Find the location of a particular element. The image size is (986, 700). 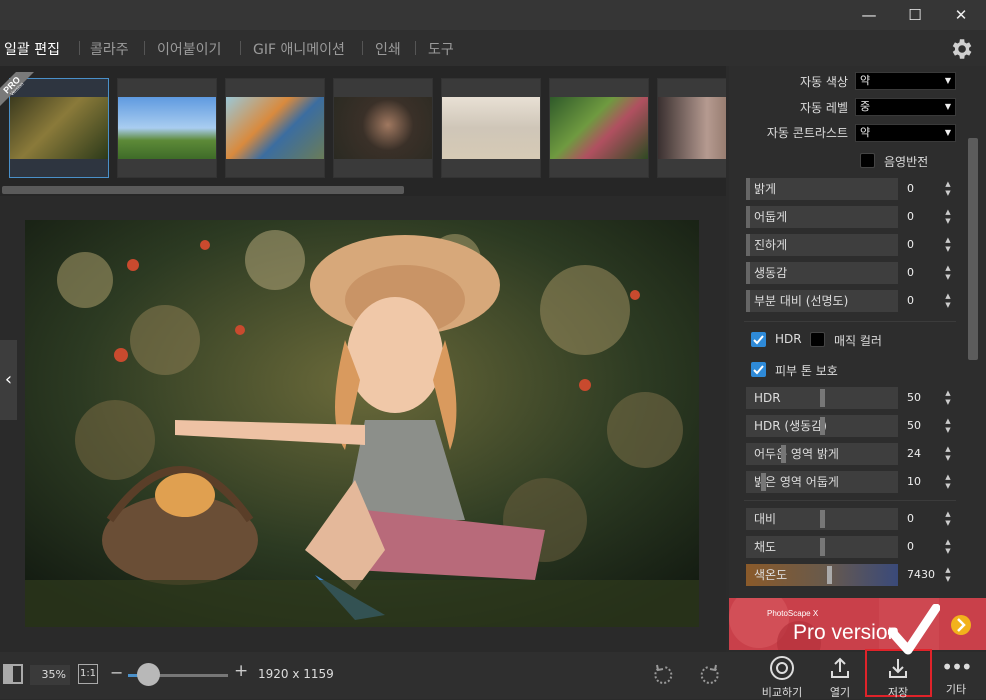

slider-shadows-brighten: 어두운 영역 밝게 is located at coordinates (822, 454).